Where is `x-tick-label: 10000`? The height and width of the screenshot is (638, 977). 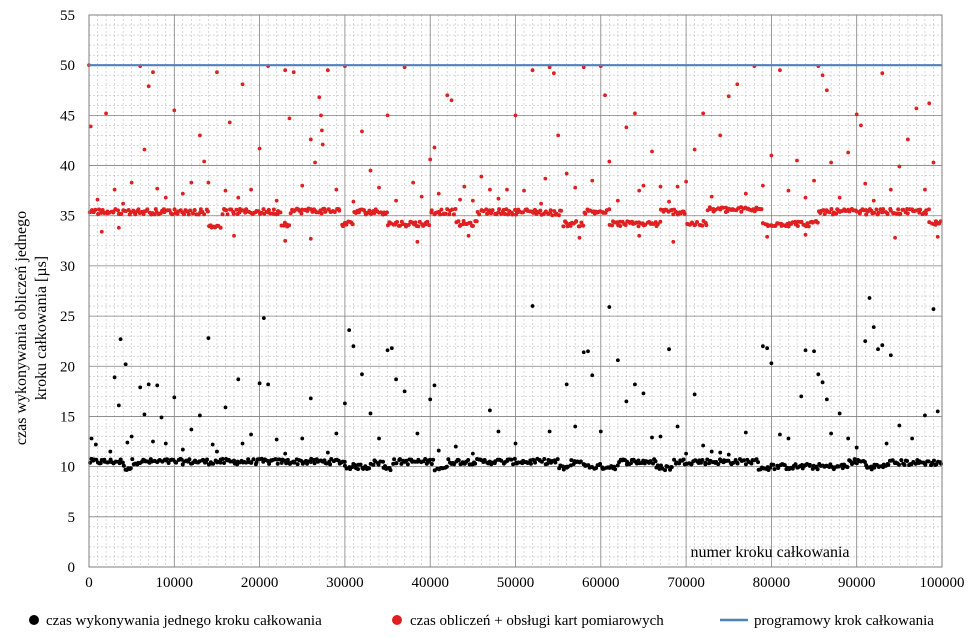 x-tick-label: 10000 is located at coordinates (175, 583).